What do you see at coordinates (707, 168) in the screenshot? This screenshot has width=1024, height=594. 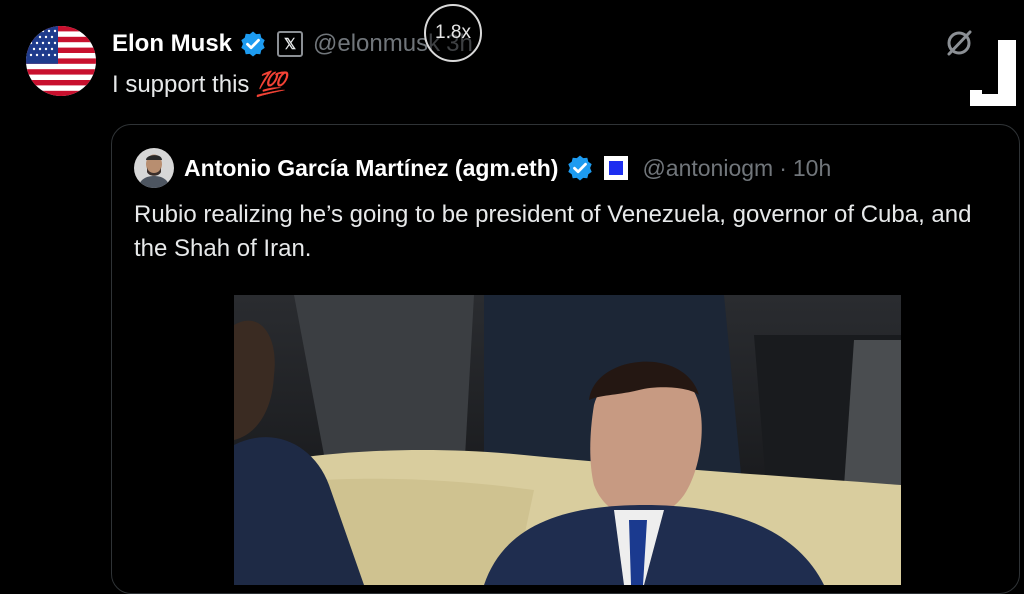 I see `quoted-handle: @antoniogm` at bounding box center [707, 168].